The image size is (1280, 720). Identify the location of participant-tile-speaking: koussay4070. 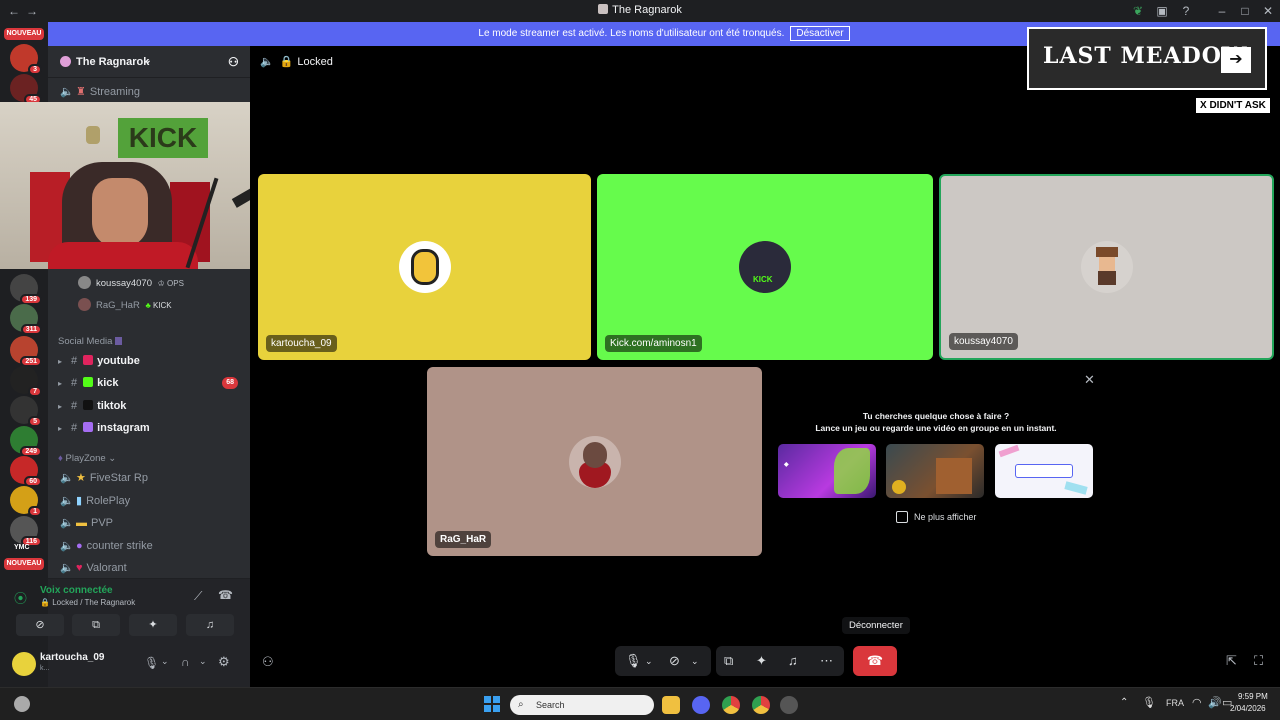
(1106, 267).